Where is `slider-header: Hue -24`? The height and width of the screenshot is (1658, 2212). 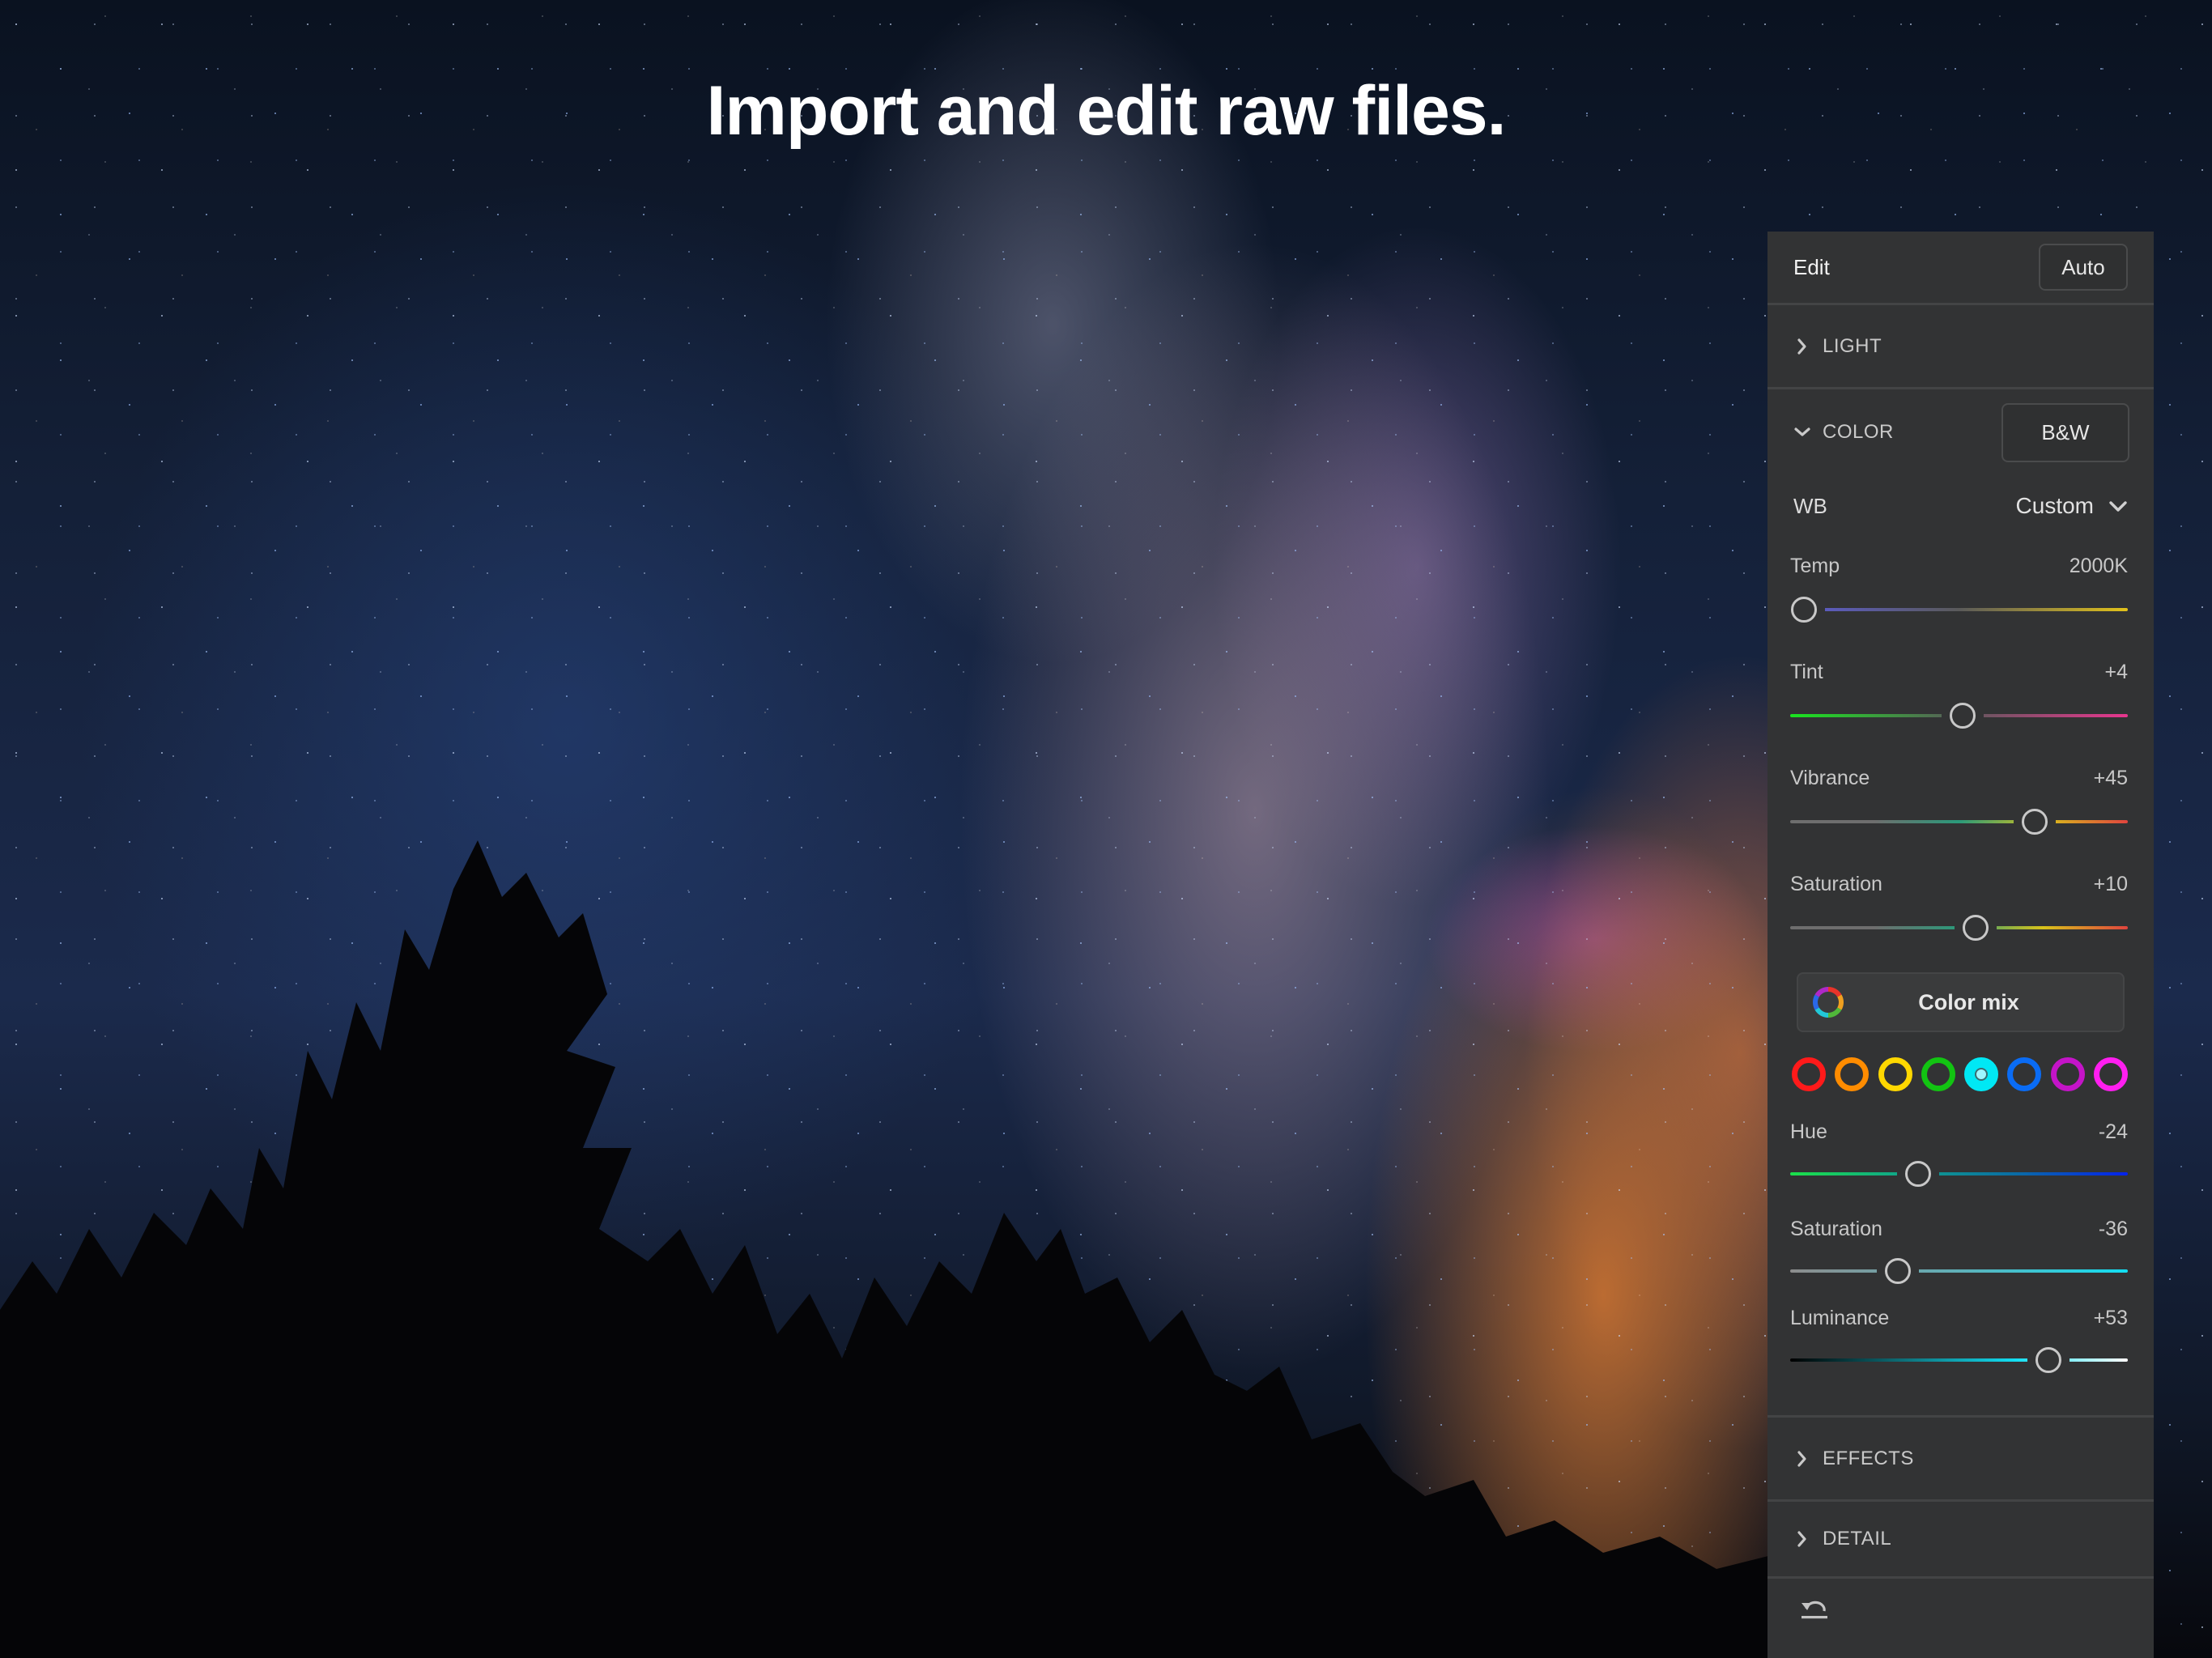
slider-header: Hue -24 is located at coordinates (1959, 1128).